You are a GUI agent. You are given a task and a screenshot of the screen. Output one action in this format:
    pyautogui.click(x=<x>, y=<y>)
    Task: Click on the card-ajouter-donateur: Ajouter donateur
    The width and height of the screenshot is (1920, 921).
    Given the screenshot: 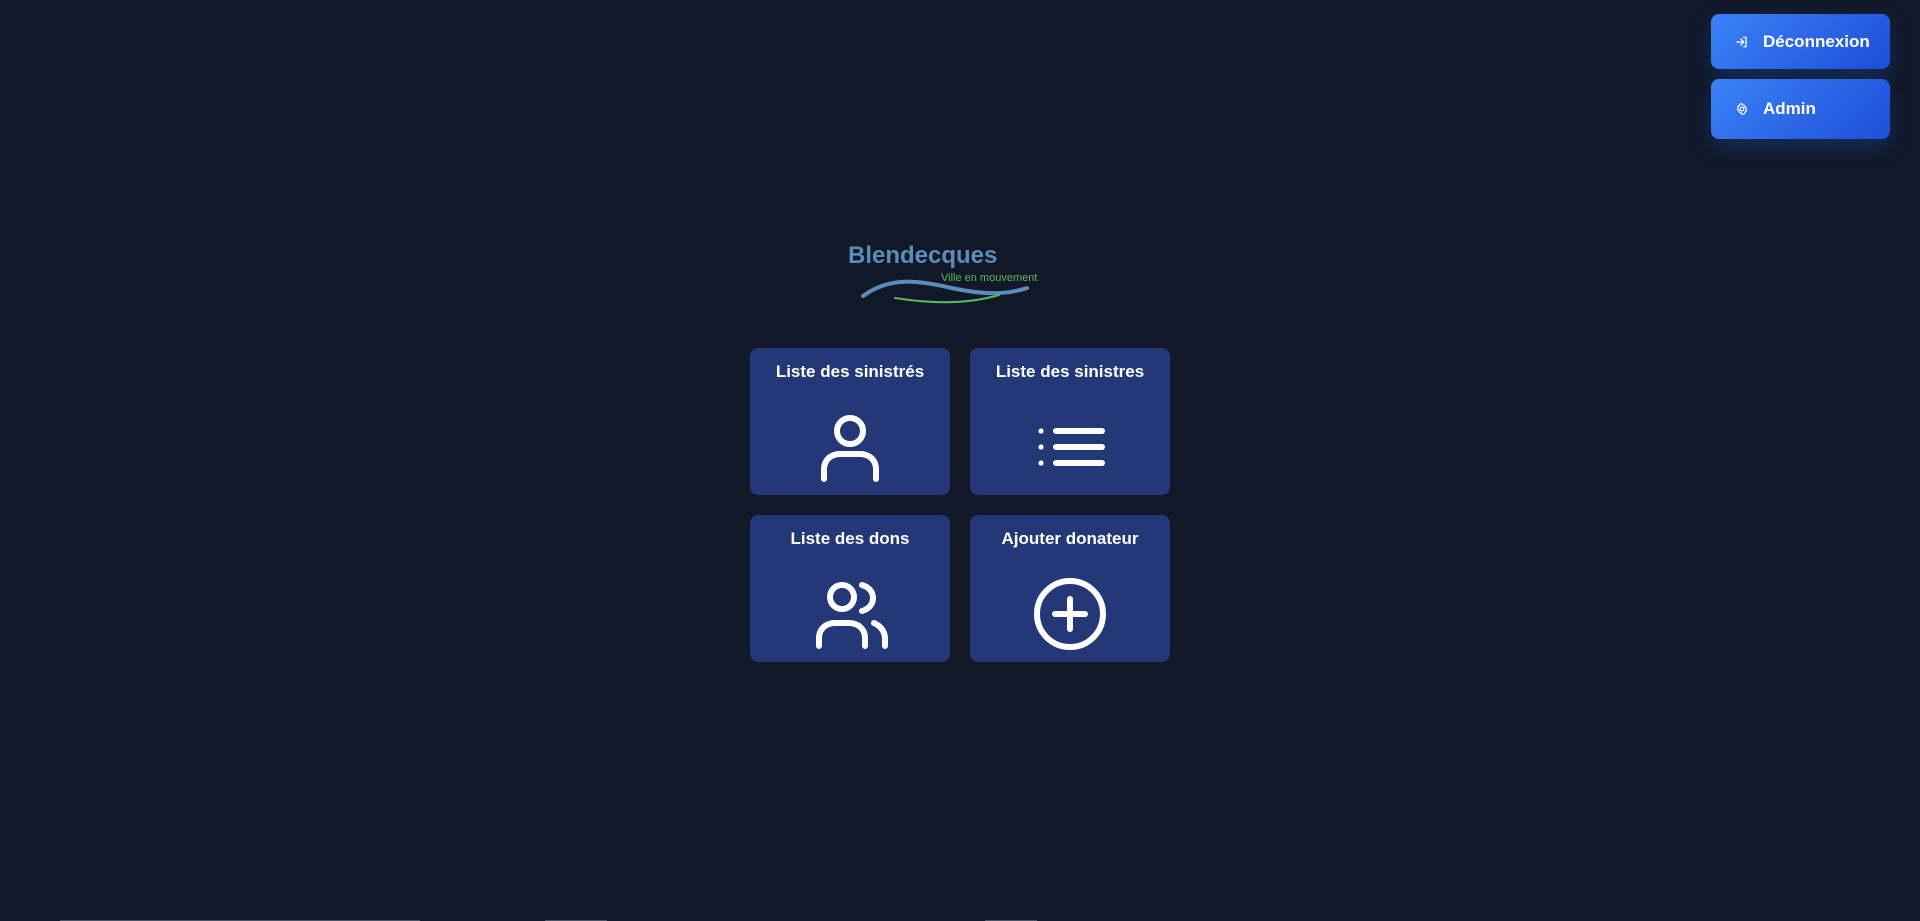 What is the action you would take?
    pyautogui.click(x=1070, y=588)
    